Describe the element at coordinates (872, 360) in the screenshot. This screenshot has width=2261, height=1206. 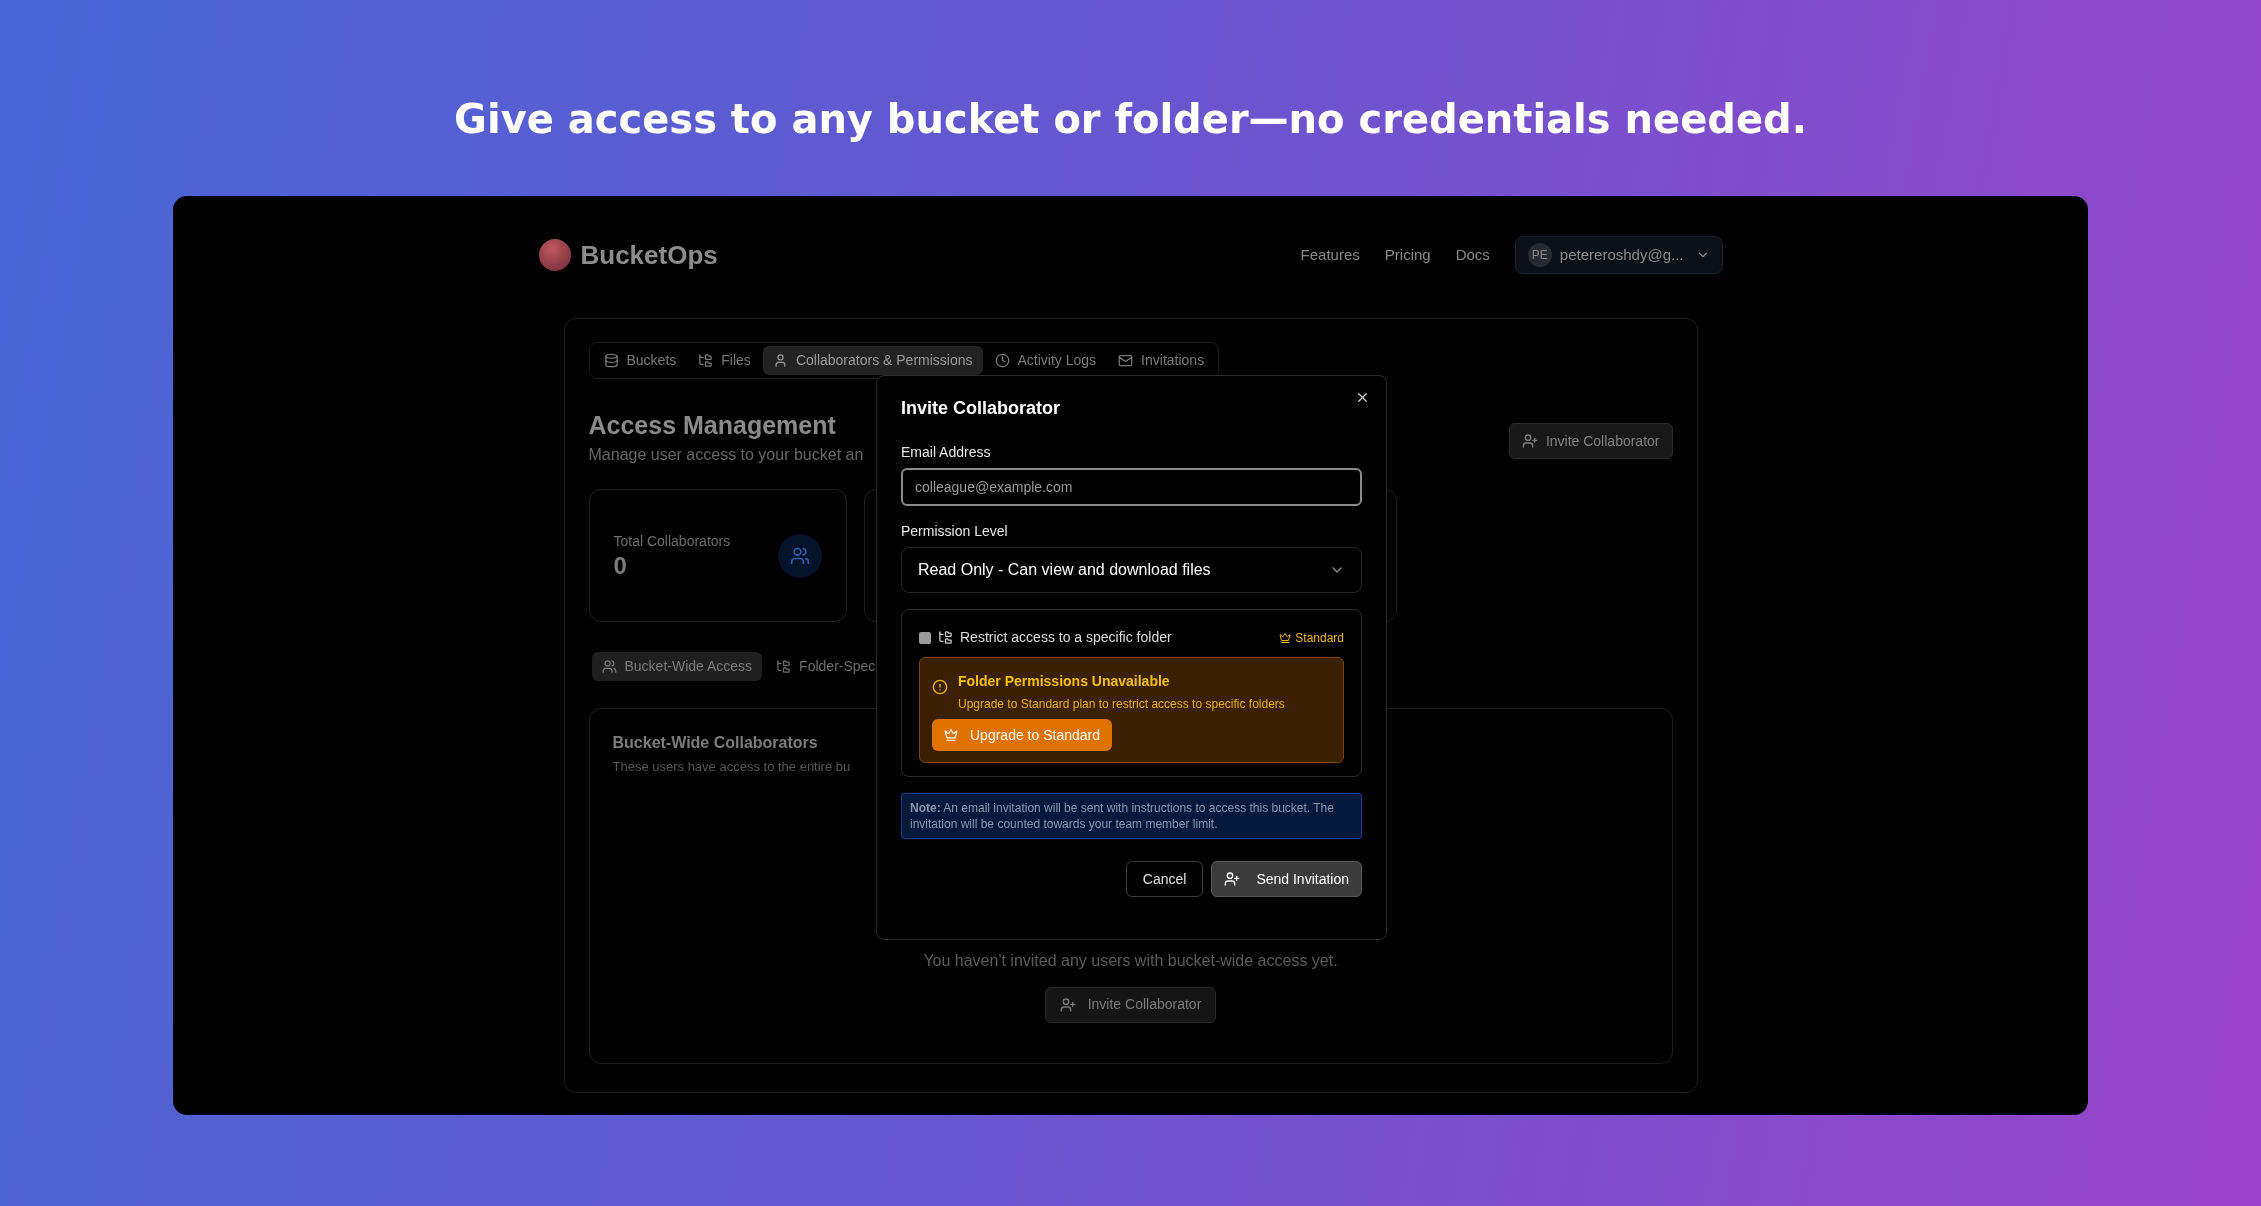
I see `tab: Collaborators & Permissions` at that location.